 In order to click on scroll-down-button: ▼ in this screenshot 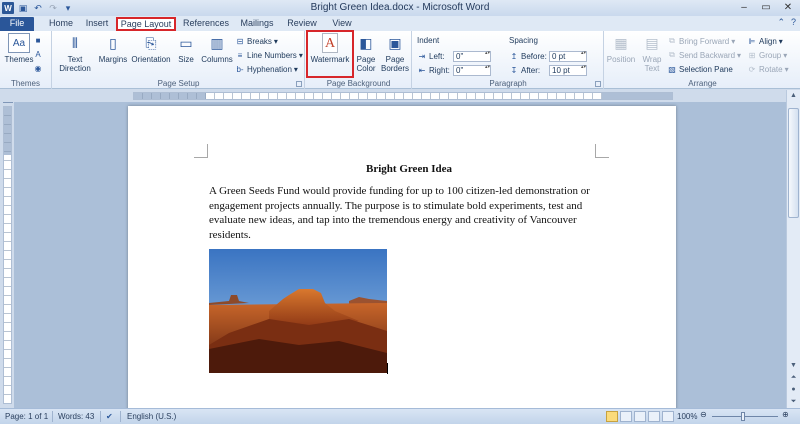, I will do `click(793, 366)`.